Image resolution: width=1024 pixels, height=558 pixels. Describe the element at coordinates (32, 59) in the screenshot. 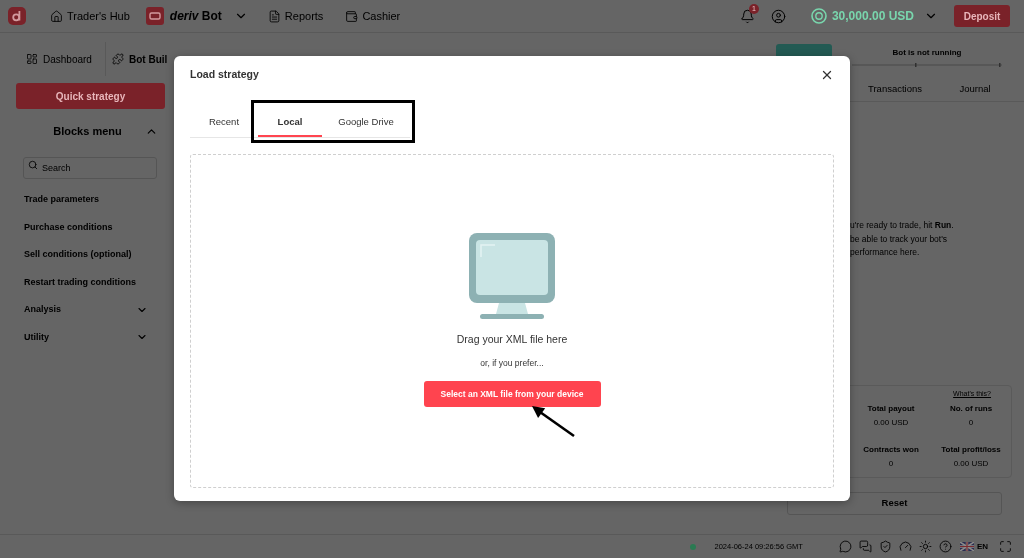

I see `dashboard-icon` at that location.